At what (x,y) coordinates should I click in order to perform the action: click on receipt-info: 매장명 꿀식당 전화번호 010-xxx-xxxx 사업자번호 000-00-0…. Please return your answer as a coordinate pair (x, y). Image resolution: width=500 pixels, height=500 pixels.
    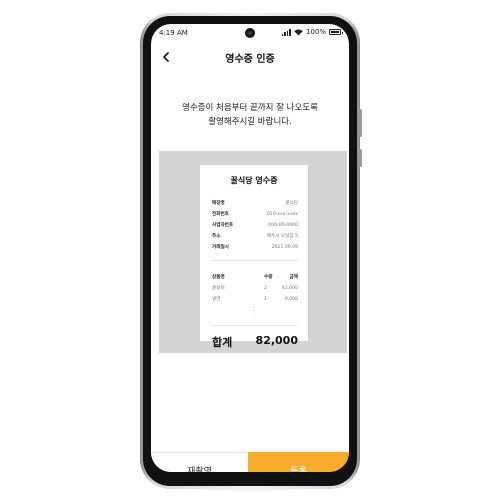
    Looking at the image, I should click on (255, 225).